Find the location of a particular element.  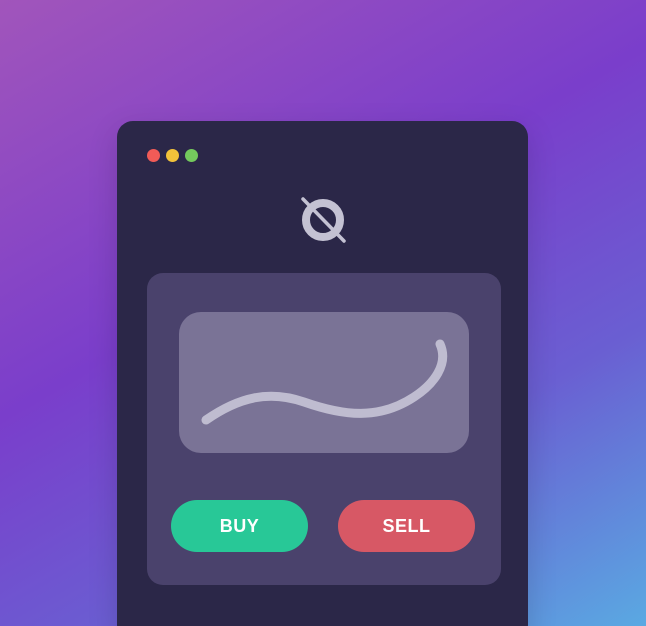

ring-slash-icon is located at coordinates (323, 220).